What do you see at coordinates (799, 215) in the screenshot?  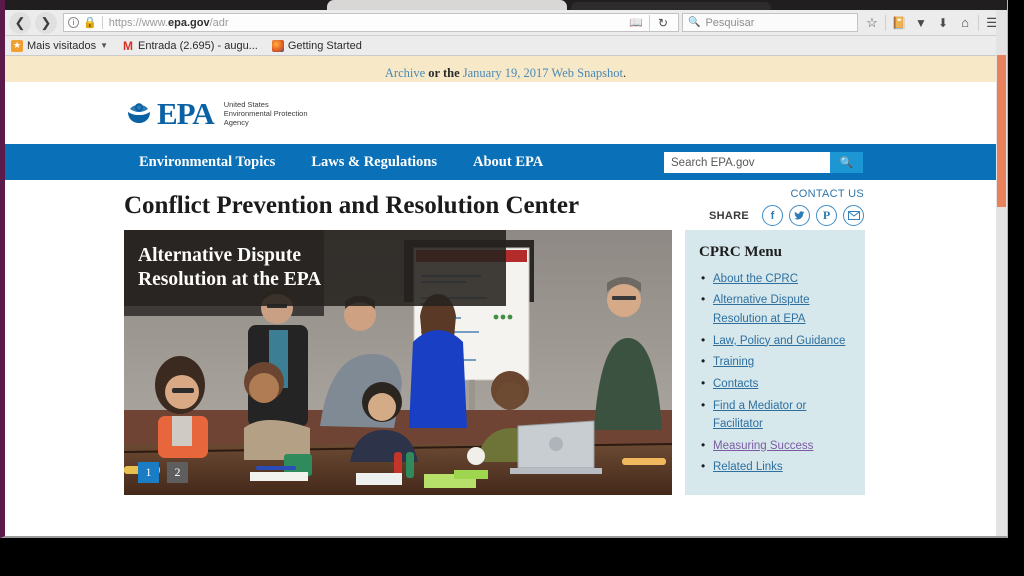 I see `twitter-share-icon` at bounding box center [799, 215].